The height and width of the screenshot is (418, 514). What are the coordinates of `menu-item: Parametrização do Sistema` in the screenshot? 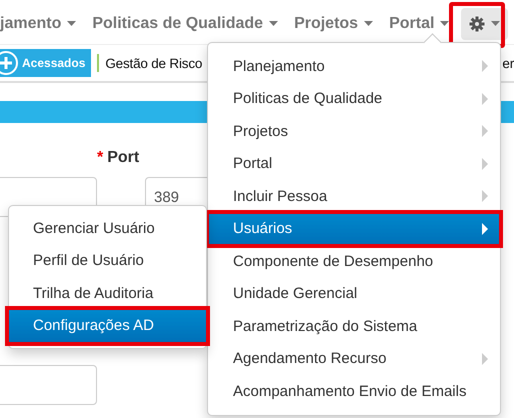 It's located at (354, 326).